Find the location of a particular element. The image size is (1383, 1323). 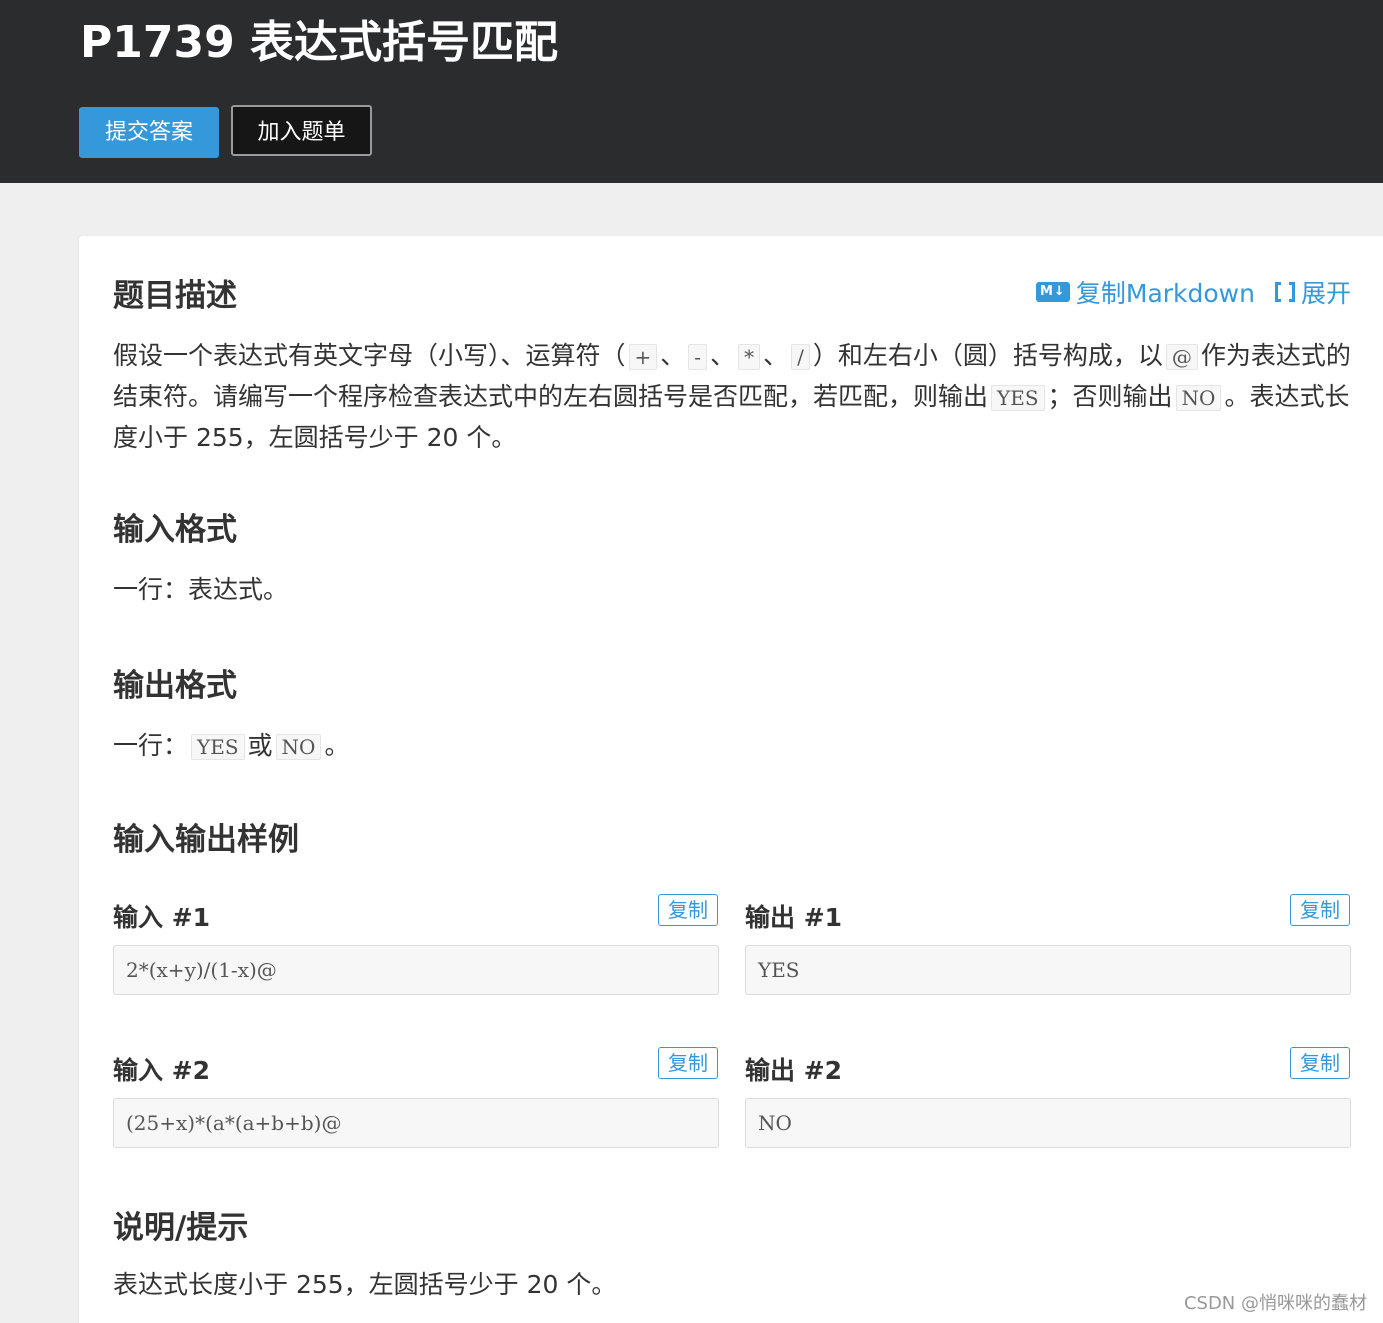

watermark: CSDN @悄咪咪的蠢材 is located at coordinates (1275, 1303).